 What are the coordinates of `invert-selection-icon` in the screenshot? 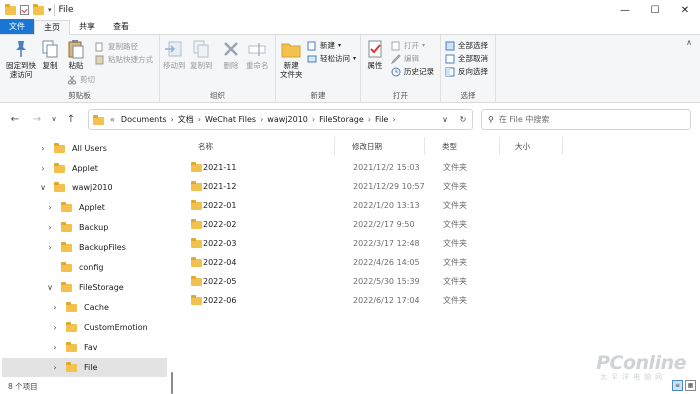 It's located at (450, 71).